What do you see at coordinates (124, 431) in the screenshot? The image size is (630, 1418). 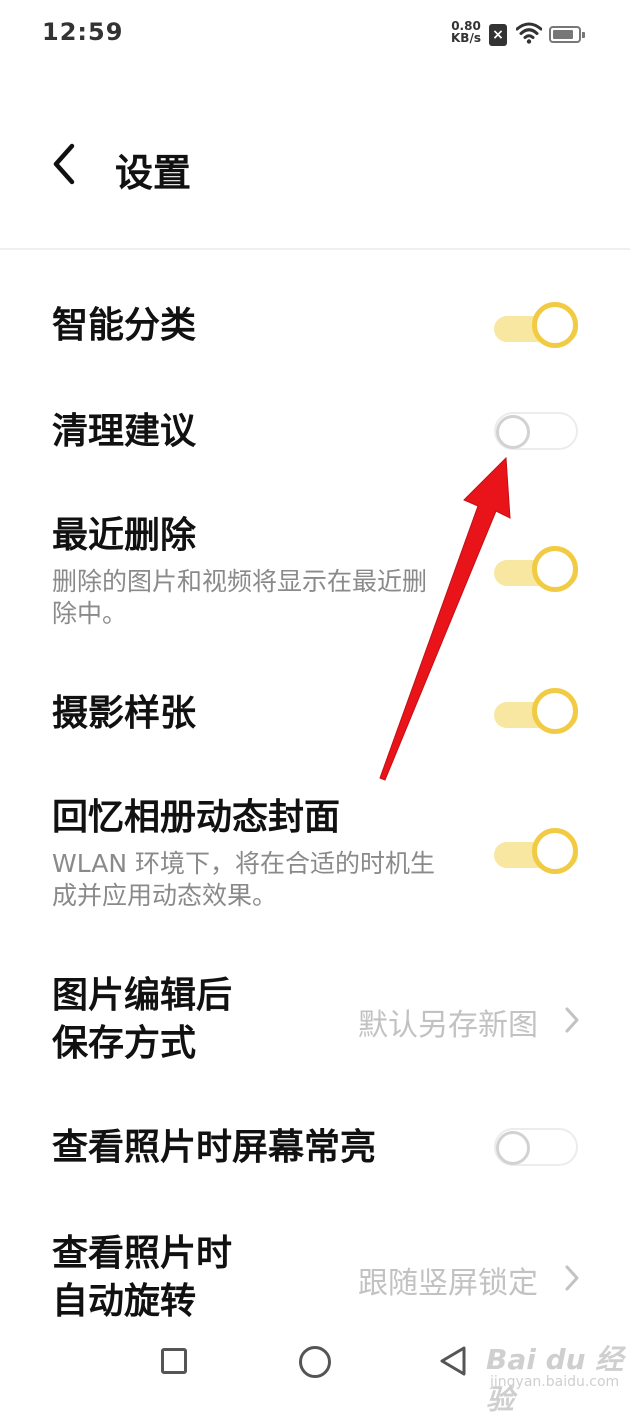 I see `setting-label: 清理建议` at bounding box center [124, 431].